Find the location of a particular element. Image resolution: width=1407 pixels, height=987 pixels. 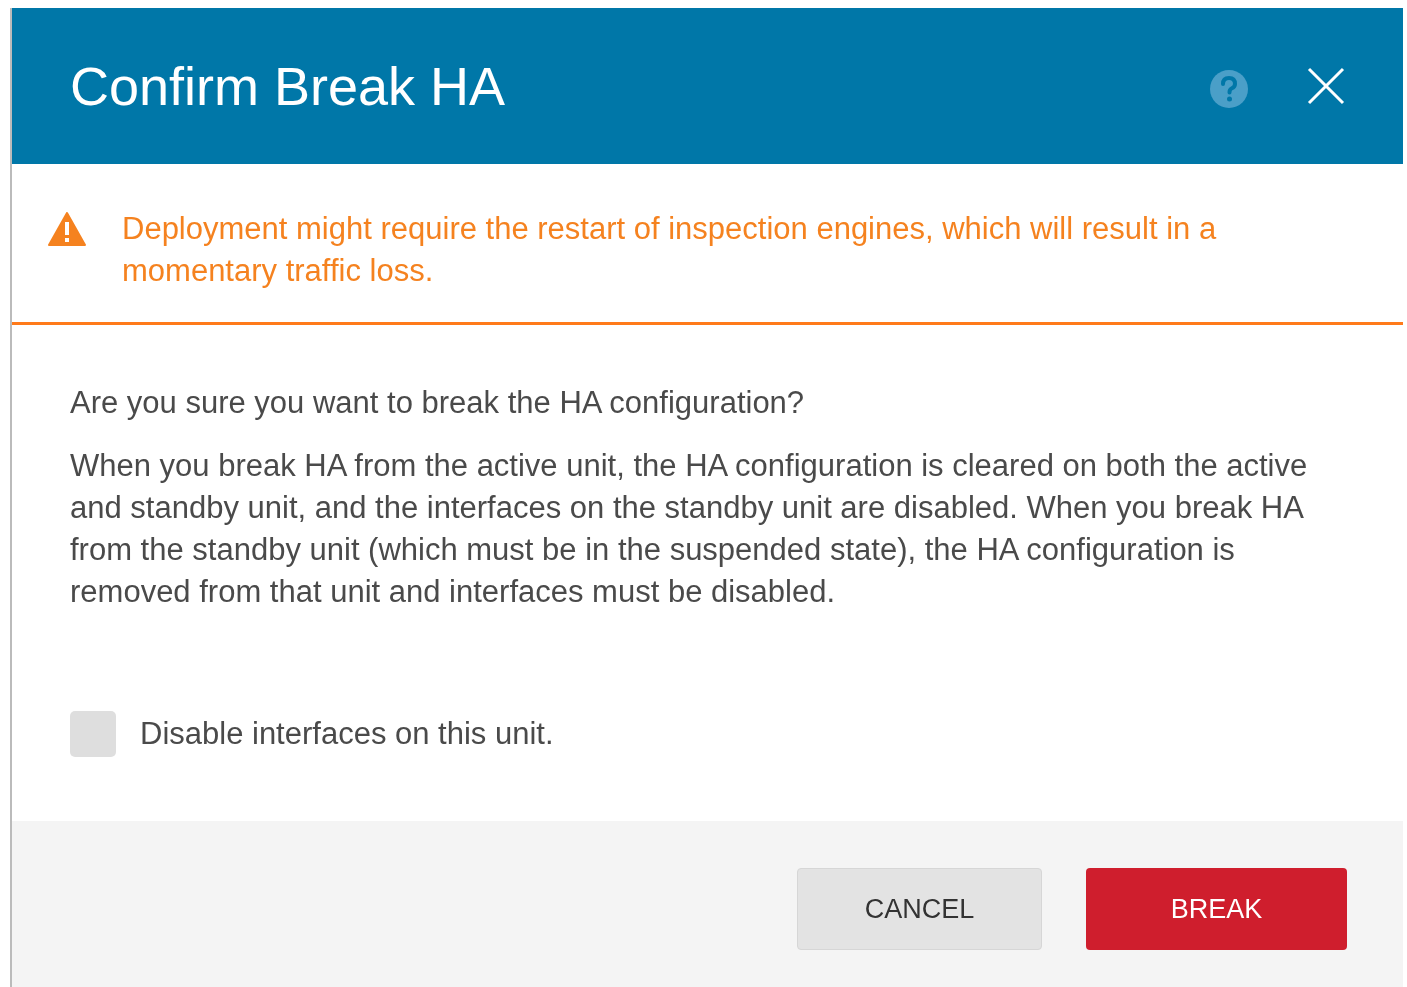

checkbox-label: Disable interfaces on this unit. is located at coordinates (347, 734).